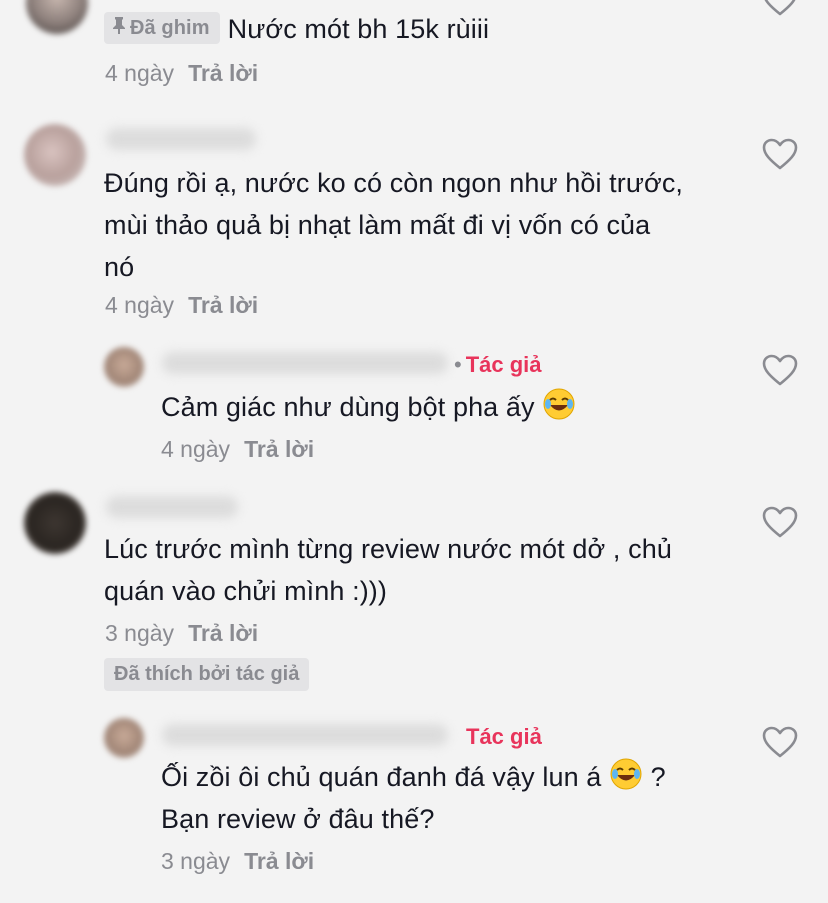 Image resolution: width=828 pixels, height=903 pixels. I want to click on pinned-badge: Đã ghim, so click(162, 28).